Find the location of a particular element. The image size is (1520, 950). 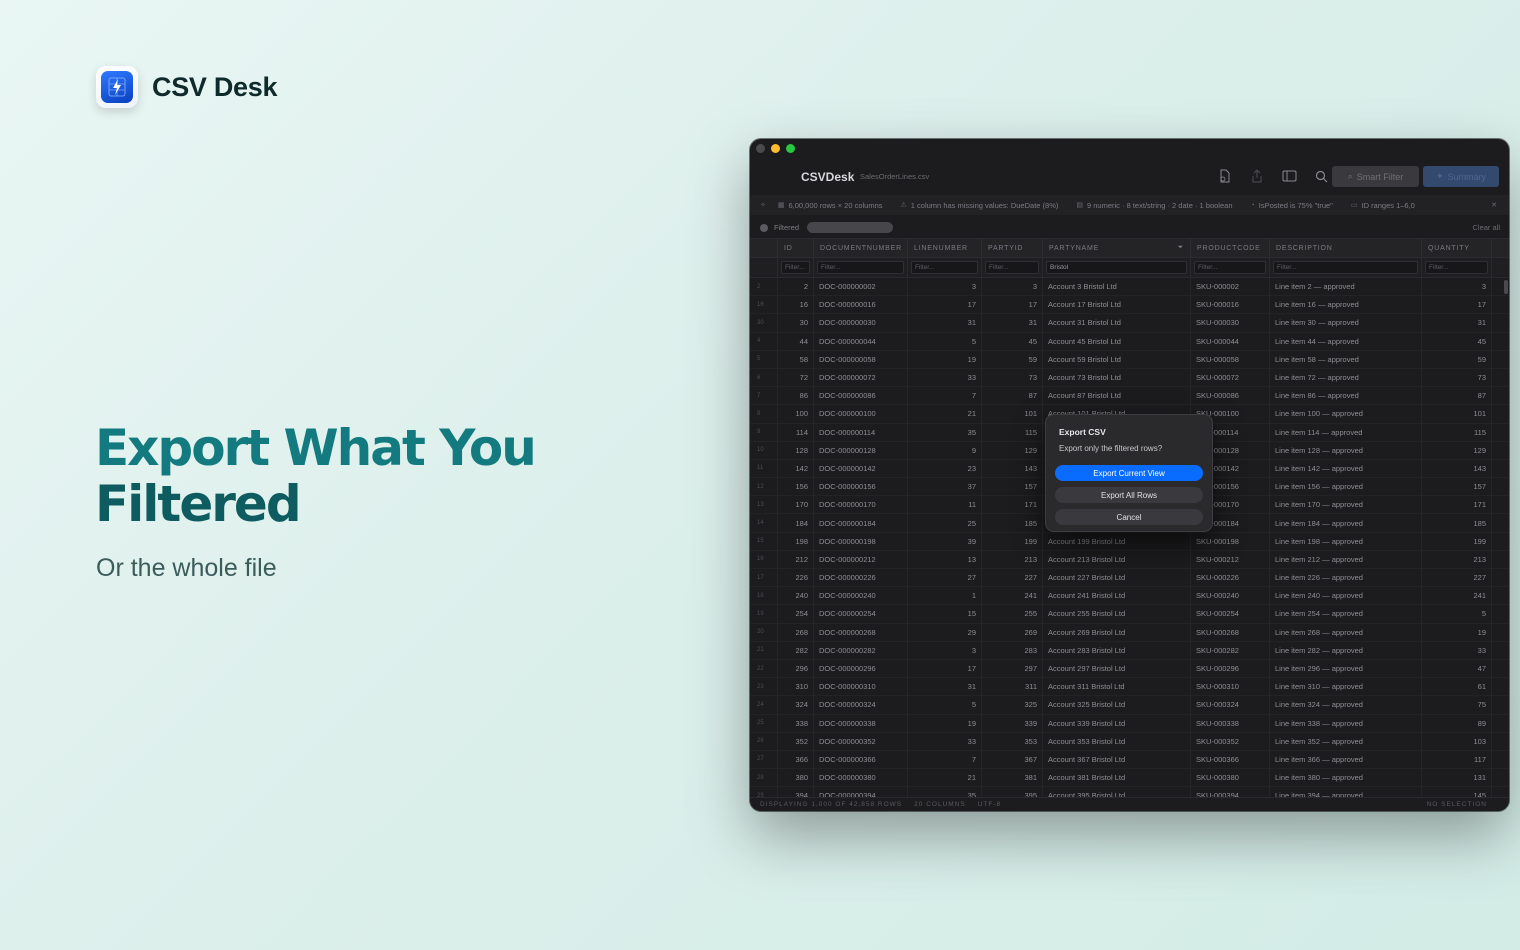

search-icon is located at coordinates (1321, 176).